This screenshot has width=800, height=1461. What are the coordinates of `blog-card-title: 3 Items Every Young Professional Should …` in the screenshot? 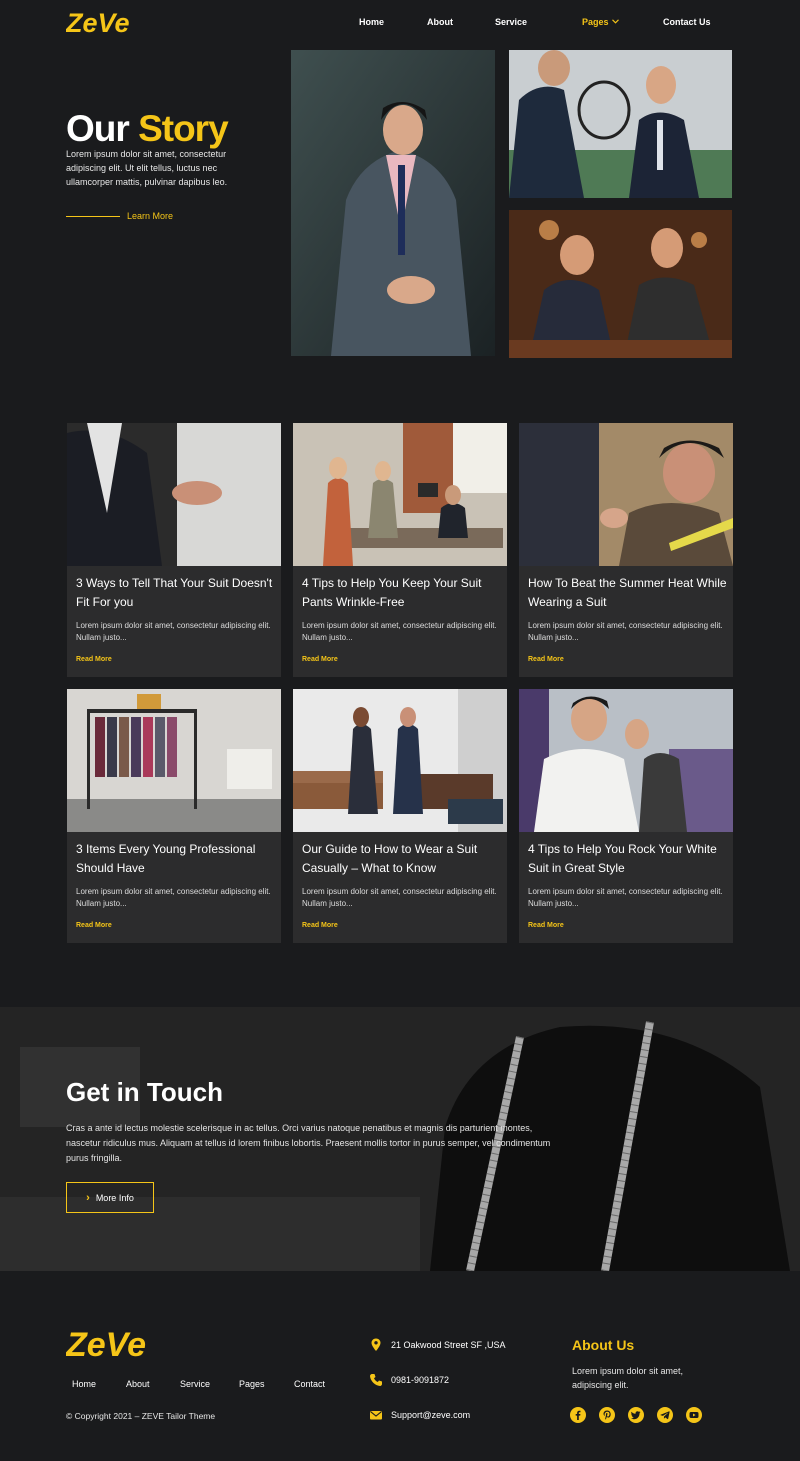 It's located at (176, 859).